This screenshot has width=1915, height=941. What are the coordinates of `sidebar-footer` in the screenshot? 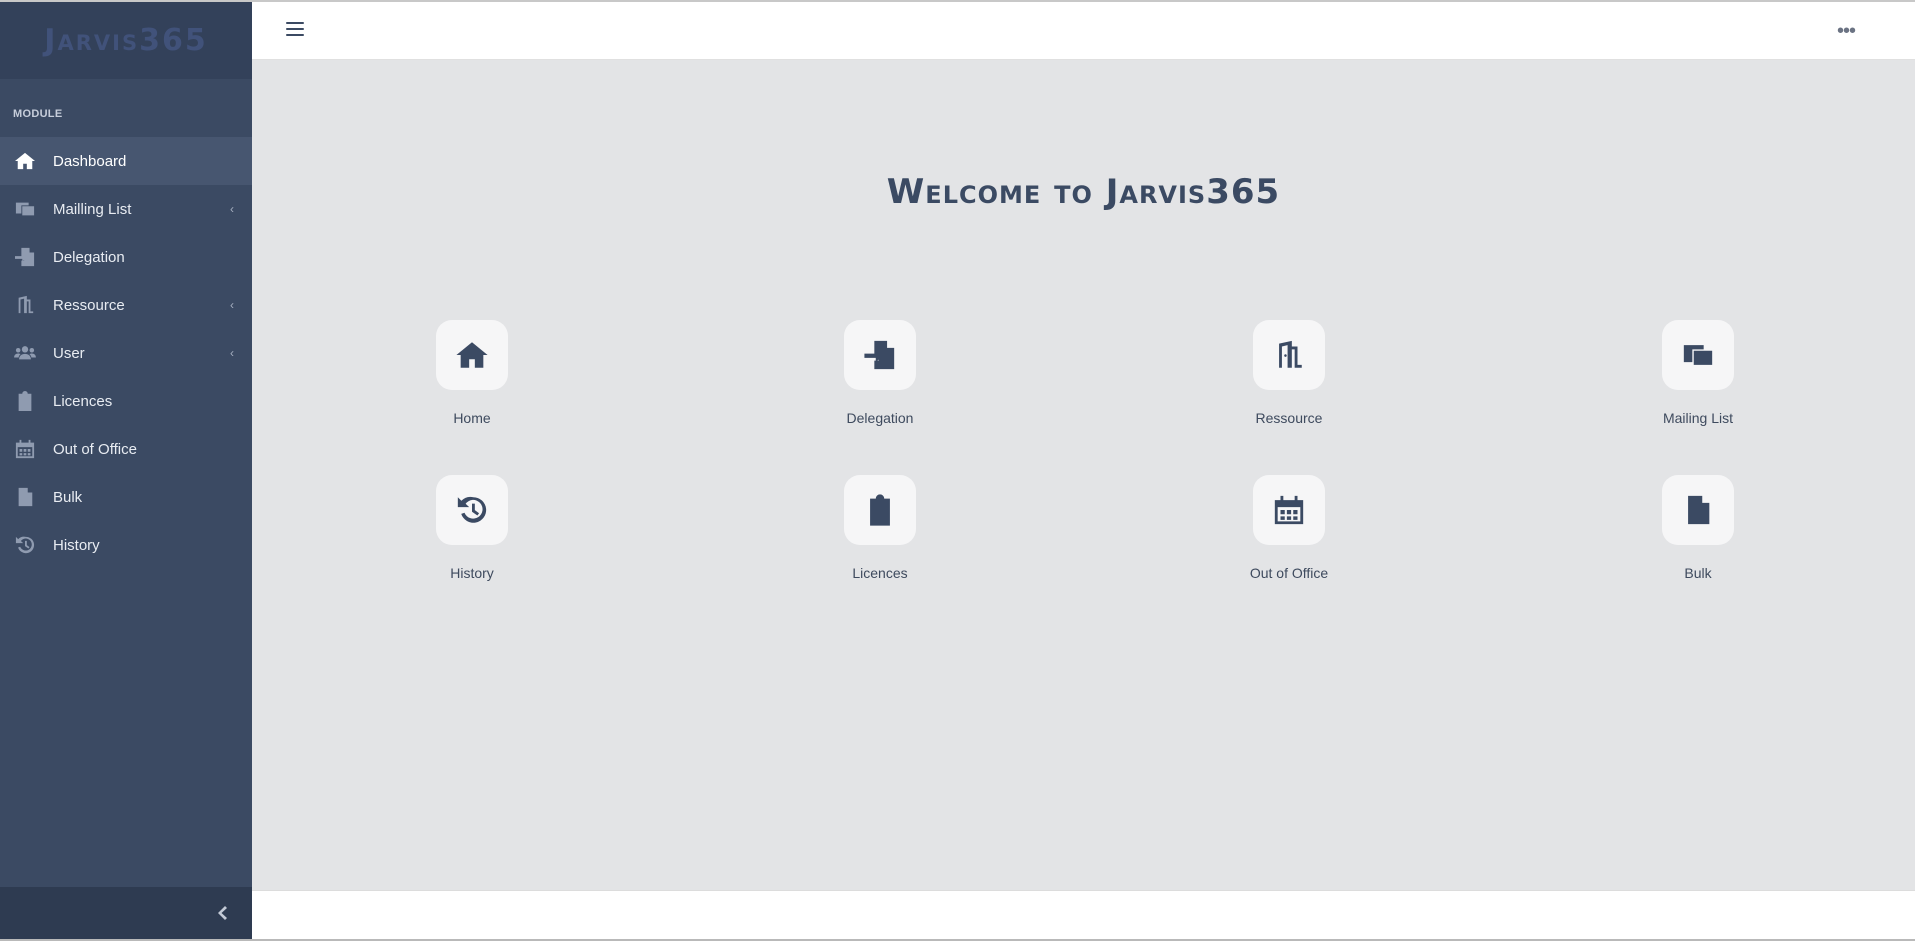 It's located at (126, 913).